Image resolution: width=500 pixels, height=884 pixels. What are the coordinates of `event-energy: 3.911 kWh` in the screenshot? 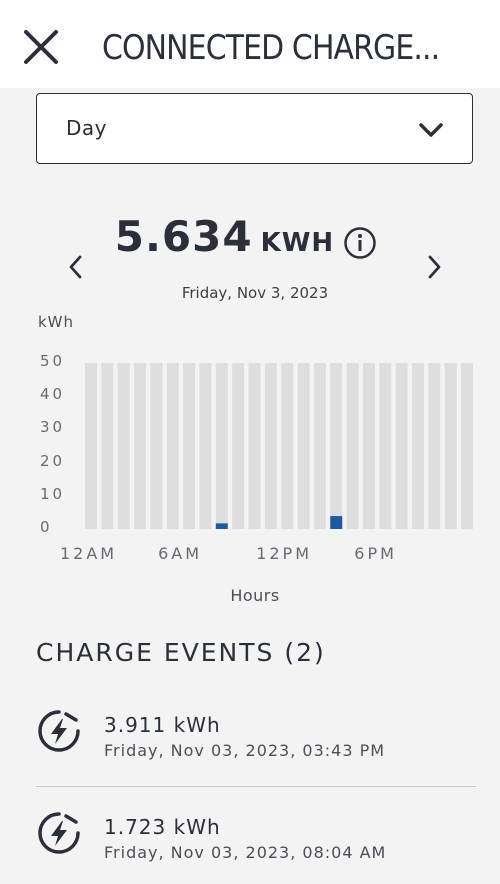 It's located at (162, 725).